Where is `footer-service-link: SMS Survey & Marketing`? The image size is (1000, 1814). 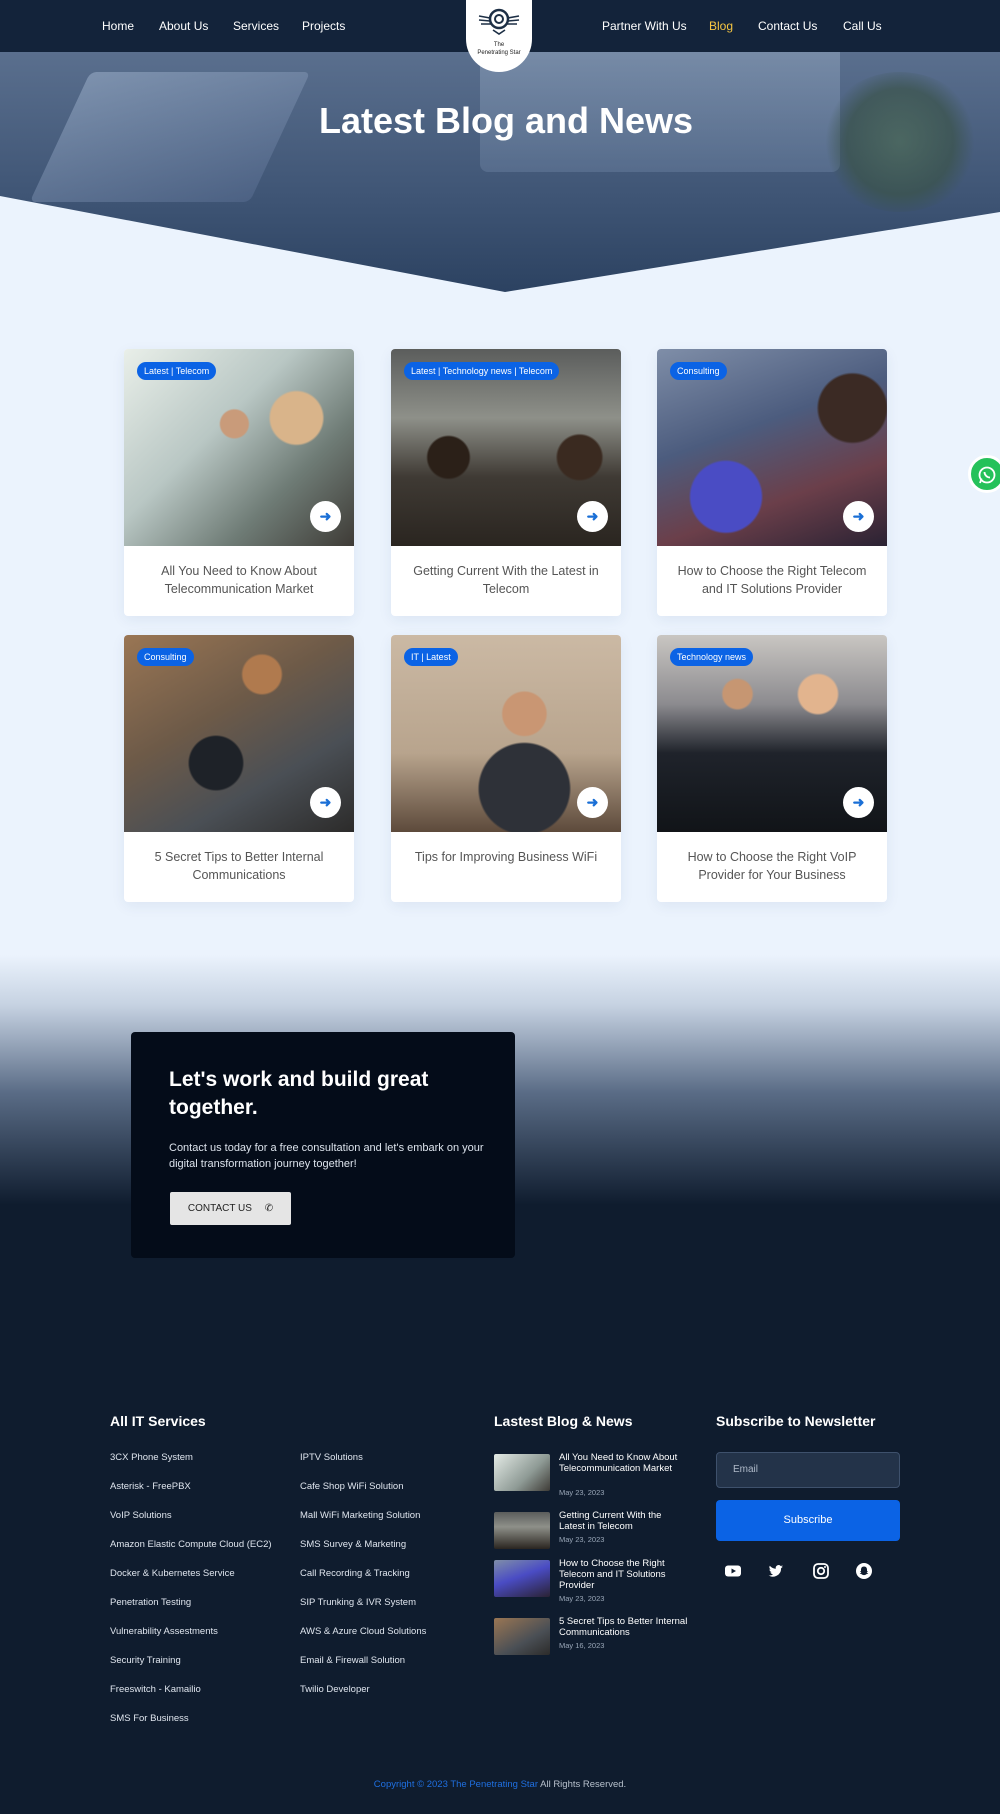 footer-service-link: SMS Survey & Marketing is located at coordinates (353, 1544).